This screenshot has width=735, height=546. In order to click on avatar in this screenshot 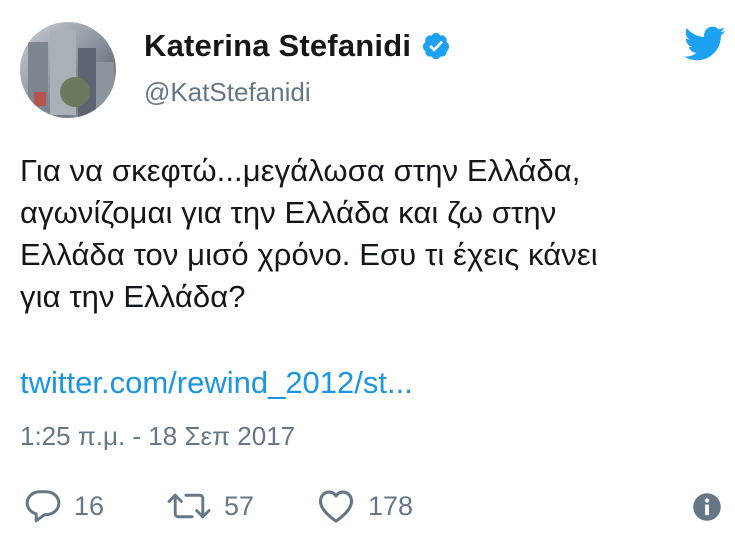, I will do `click(68, 70)`.